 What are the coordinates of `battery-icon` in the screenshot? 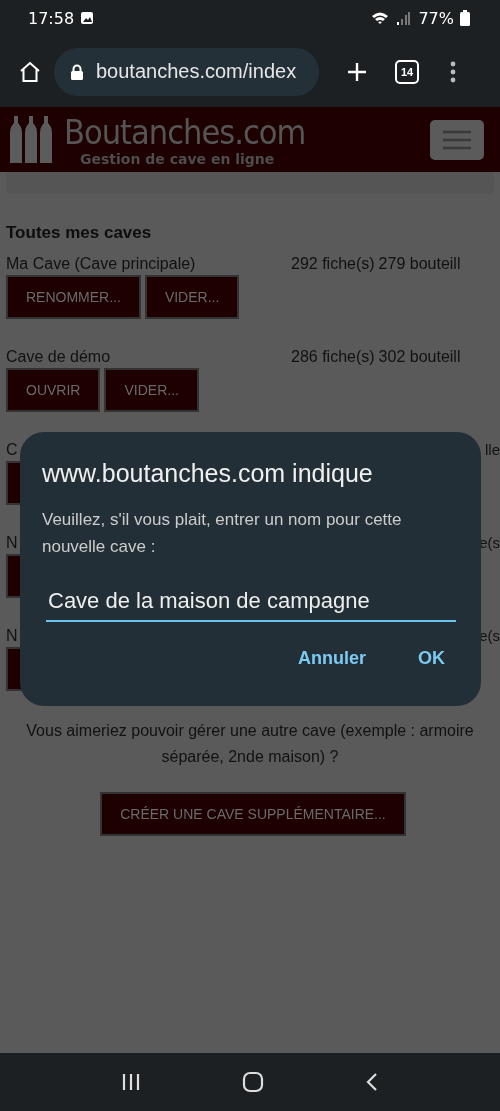 It's located at (465, 18).